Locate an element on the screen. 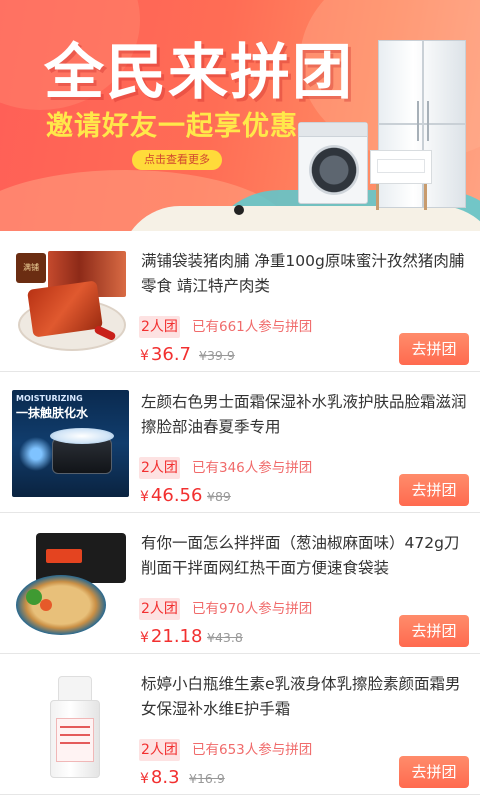  noodle-bowl-image is located at coordinates (70, 584).